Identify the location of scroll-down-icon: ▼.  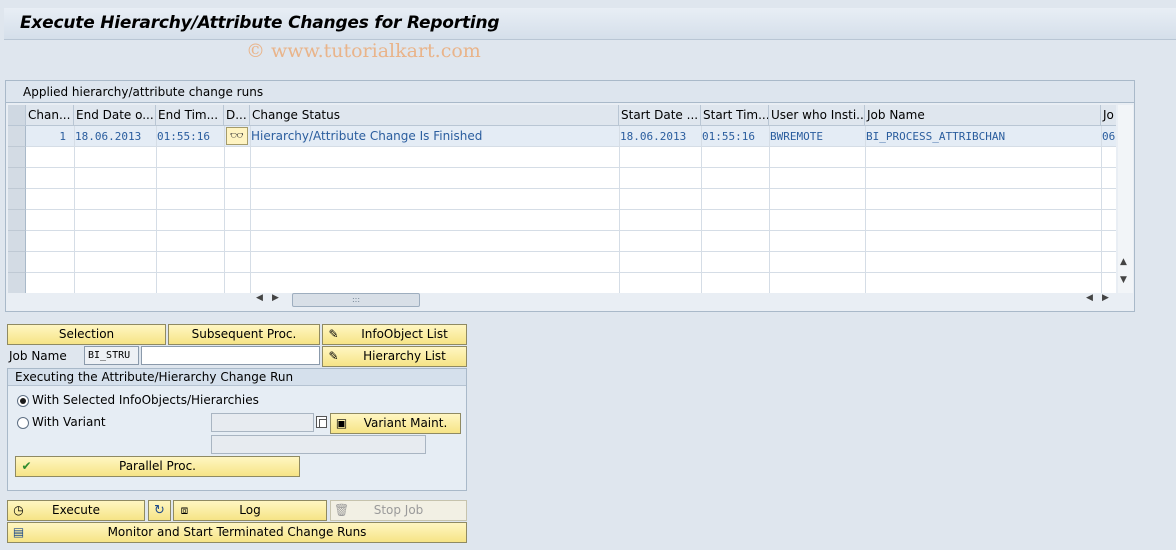
(1123, 280).